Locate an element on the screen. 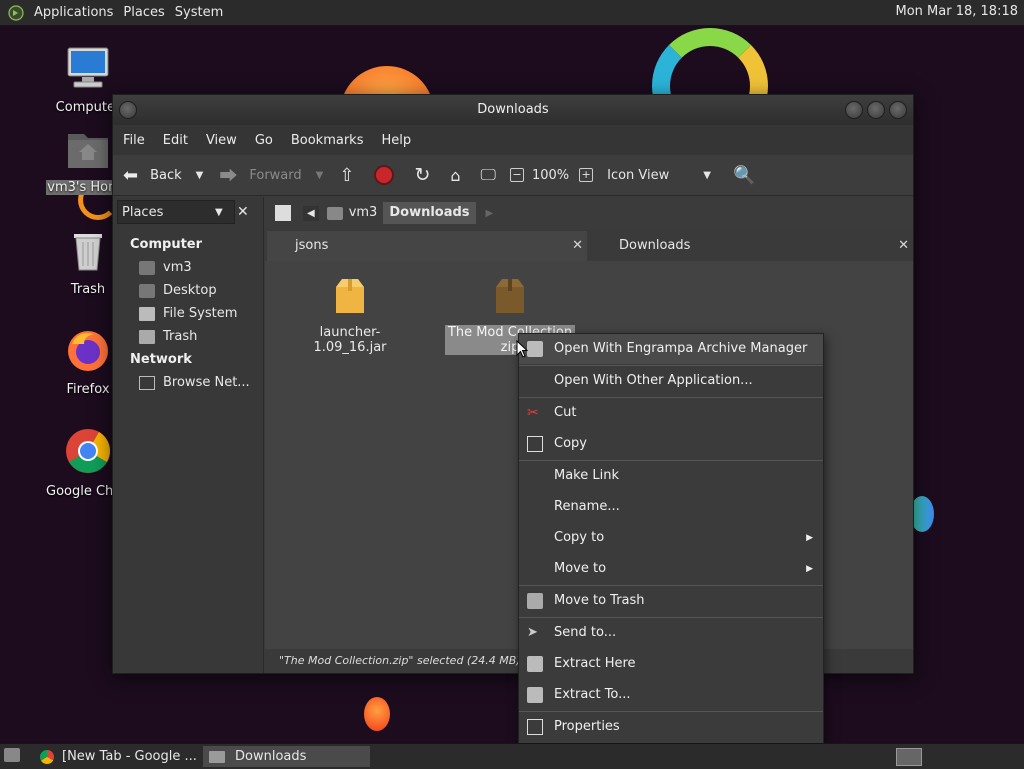  tab-label: jsons is located at coordinates (312, 245).